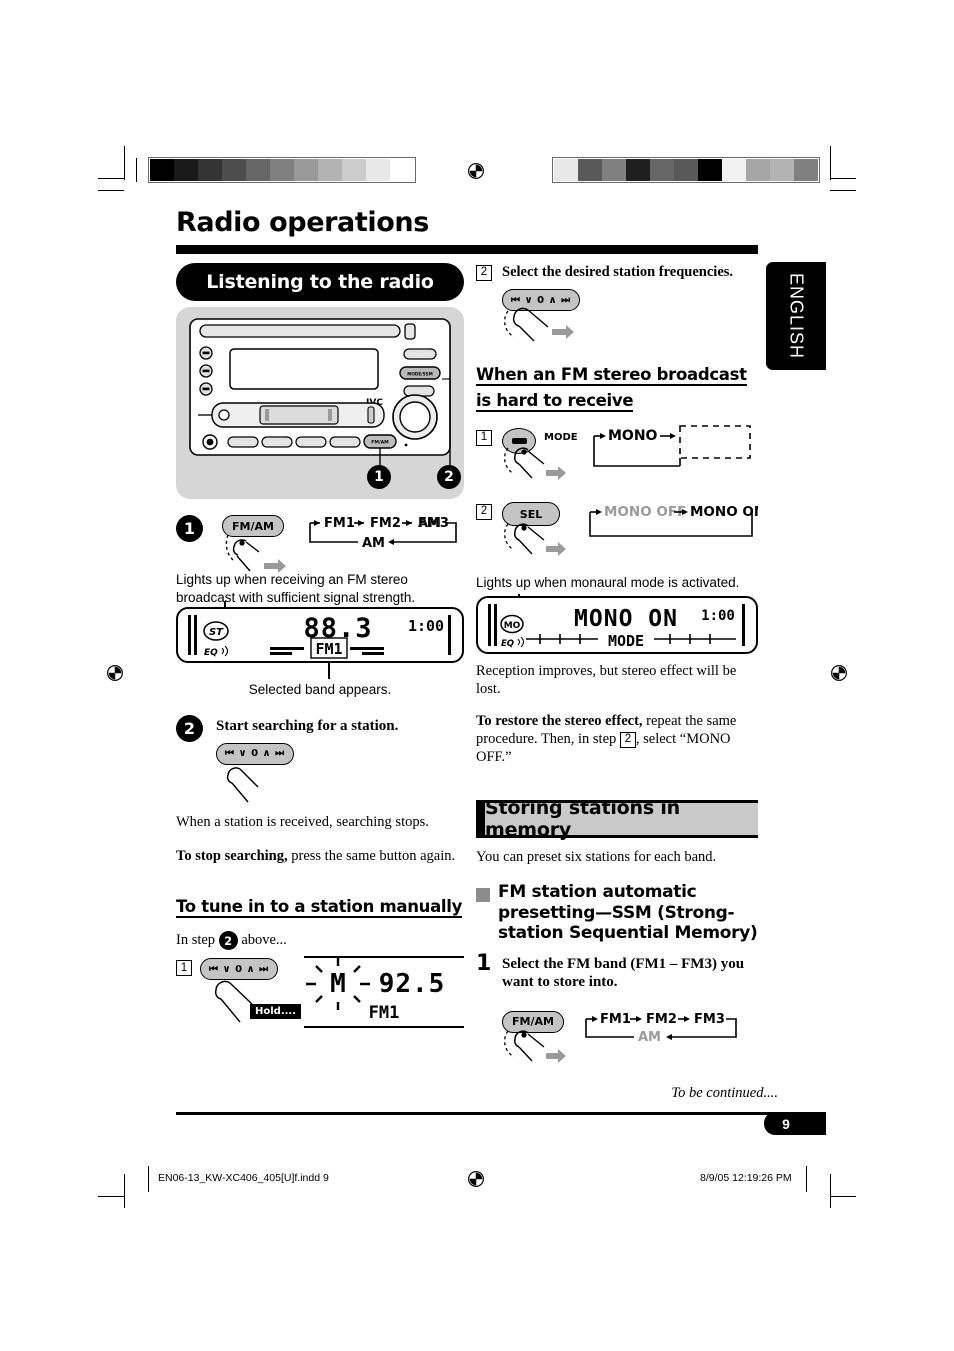 This screenshot has width=954, height=1351. I want to click on svg-text: 92.5, so click(412, 984).